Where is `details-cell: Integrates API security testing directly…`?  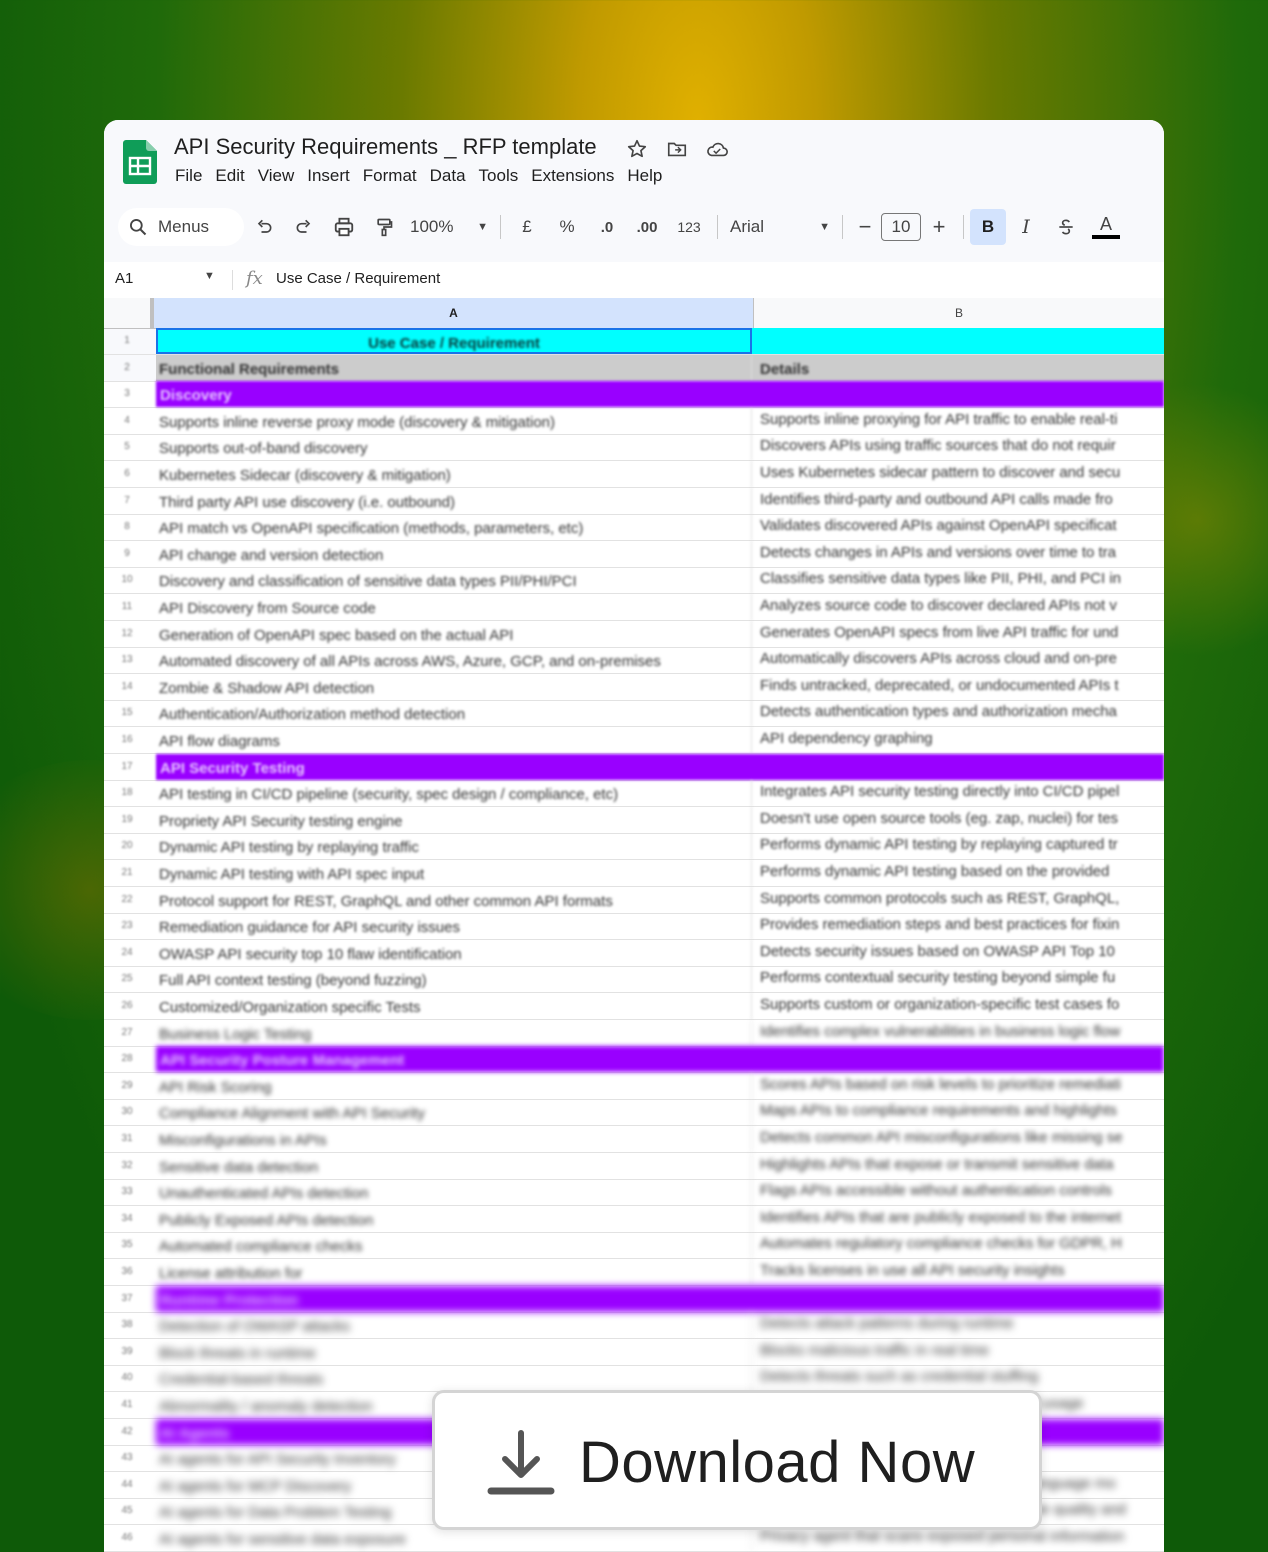
details-cell: Integrates API security testing directly… is located at coordinates (960, 793).